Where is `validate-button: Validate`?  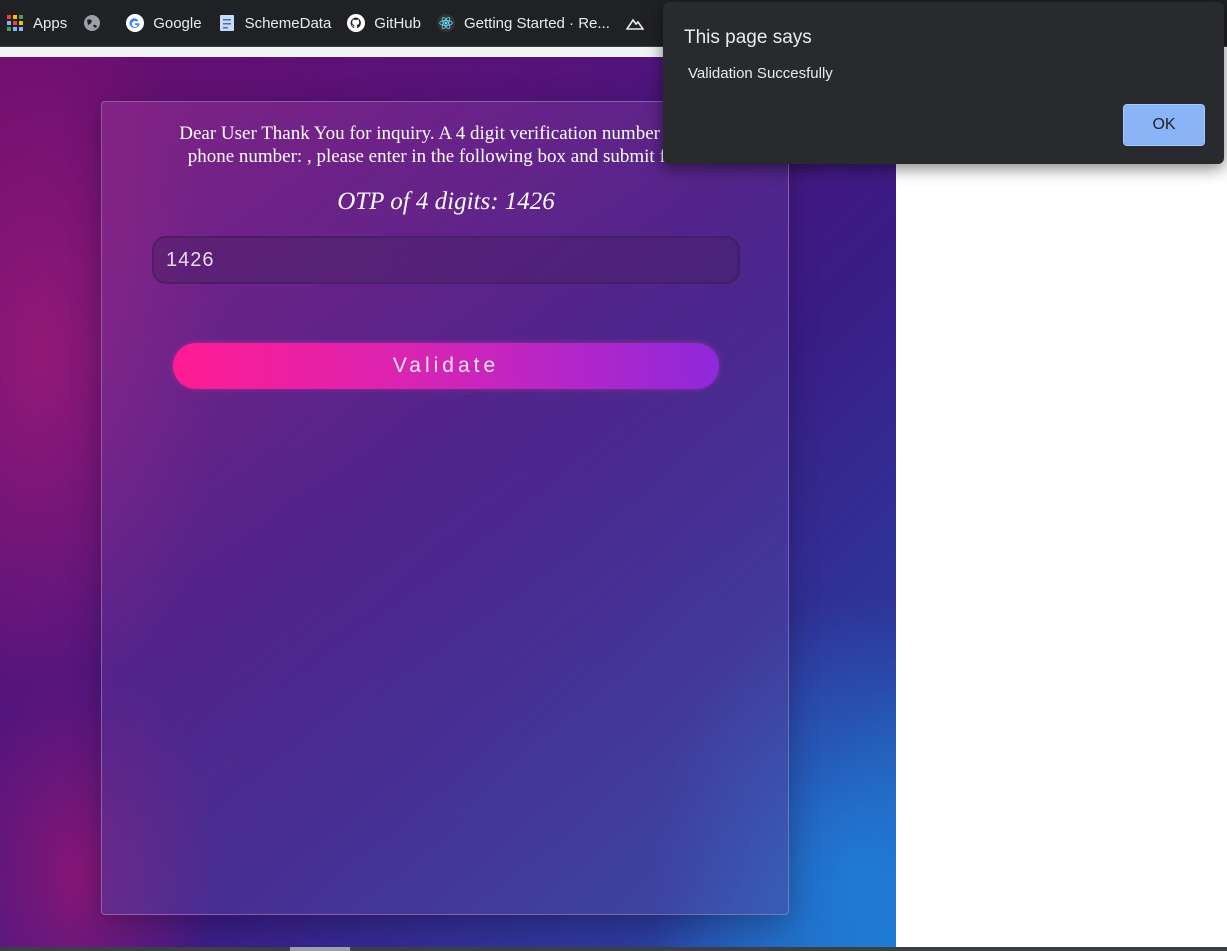 validate-button: Validate is located at coordinates (446, 366).